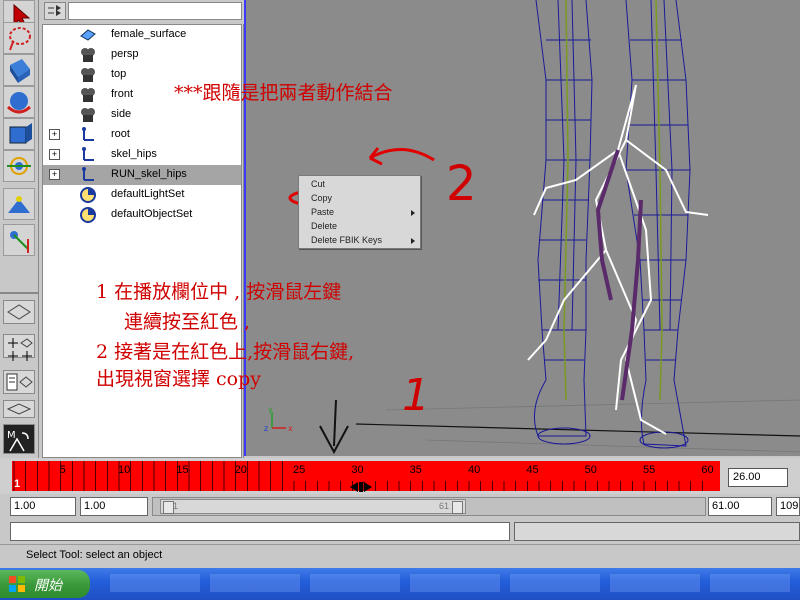 The image size is (800, 600). Describe the element at coordinates (413, 213) in the screenshot. I see `paste-submenu-arrow-icon` at that location.